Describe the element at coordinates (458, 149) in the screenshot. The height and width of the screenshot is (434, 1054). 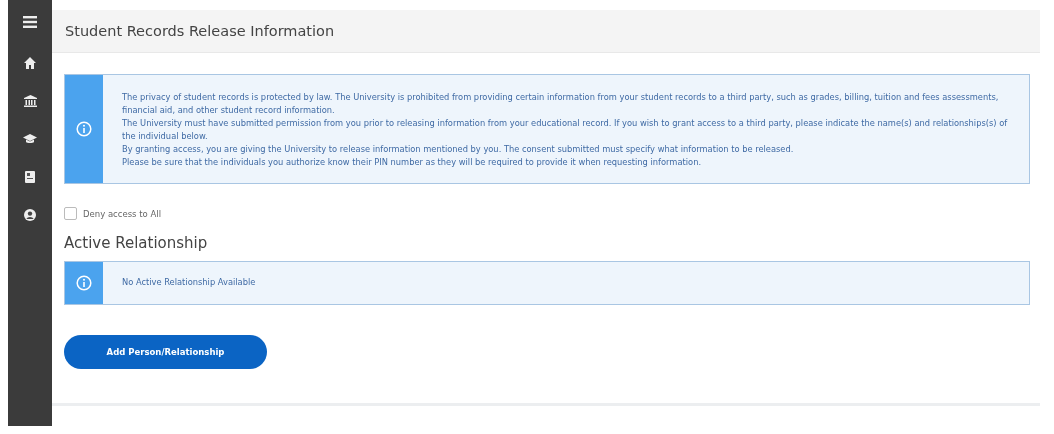
I see `notice-paragraph: By granting access, you are giving the University to release information mentioned by you. The consent submitted must specify what information to be released.` at that location.